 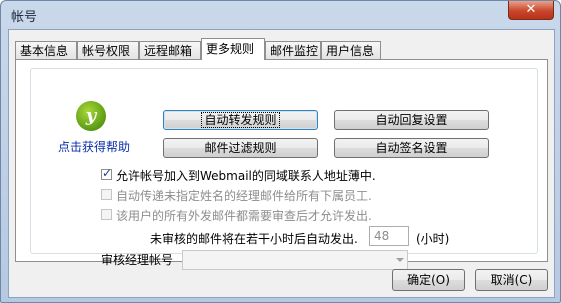 What do you see at coordinates (246, 176) in the screenshot?
I see `webmail-contacts-label: 允许帐号加入到Webmail的同域联系人地址薄中.` at bounding box center [246, 176].